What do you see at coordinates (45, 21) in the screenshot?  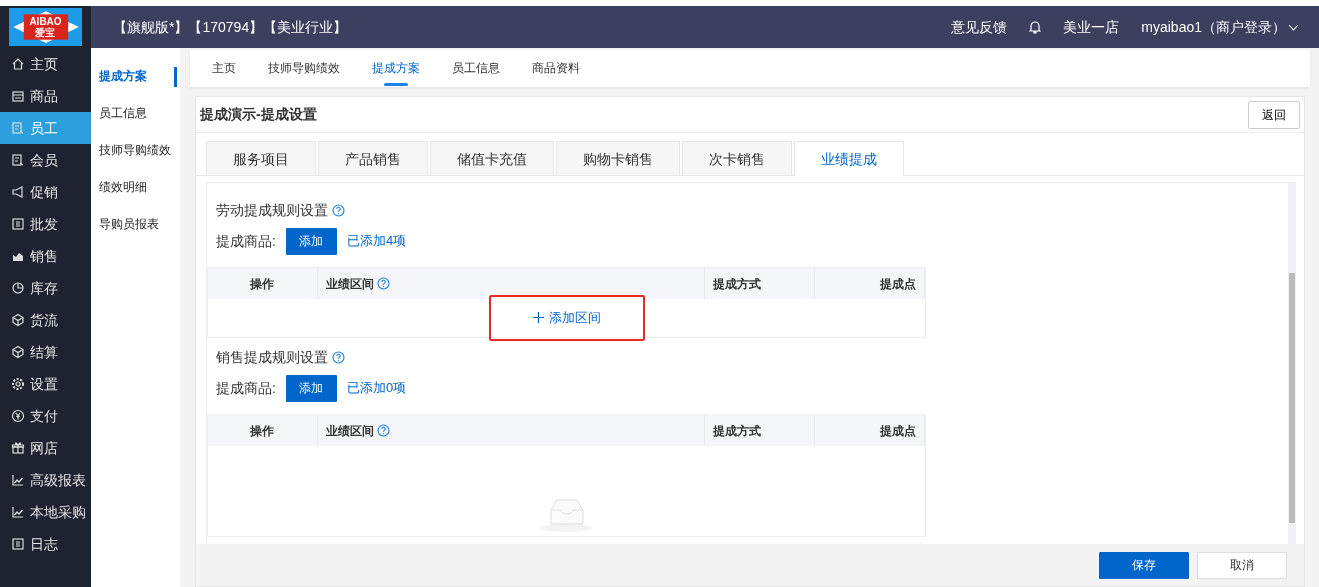 I see `logo-text: AIBAO` at bounding box center [45, 21].